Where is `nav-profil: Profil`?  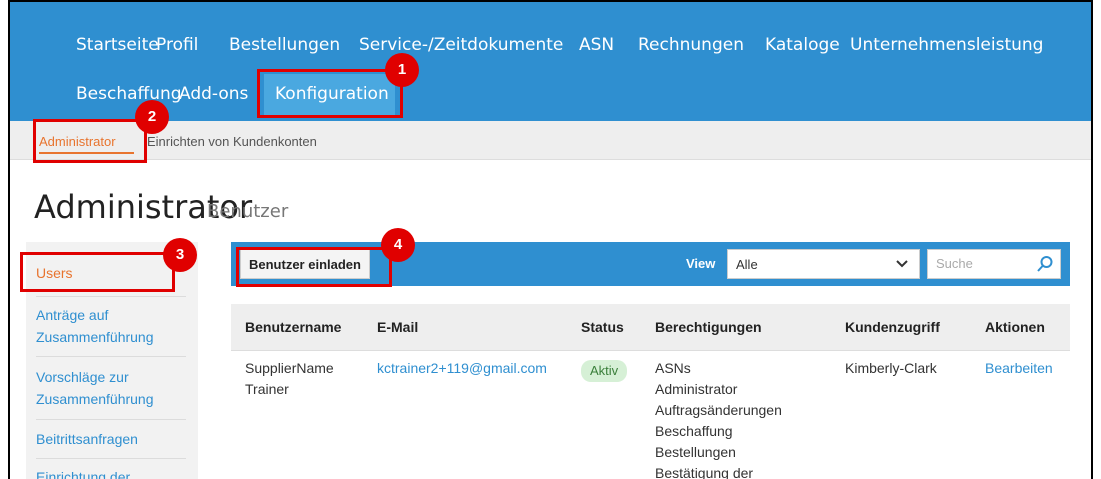 nav-profil: Profil is located at coordinates (177, 45).